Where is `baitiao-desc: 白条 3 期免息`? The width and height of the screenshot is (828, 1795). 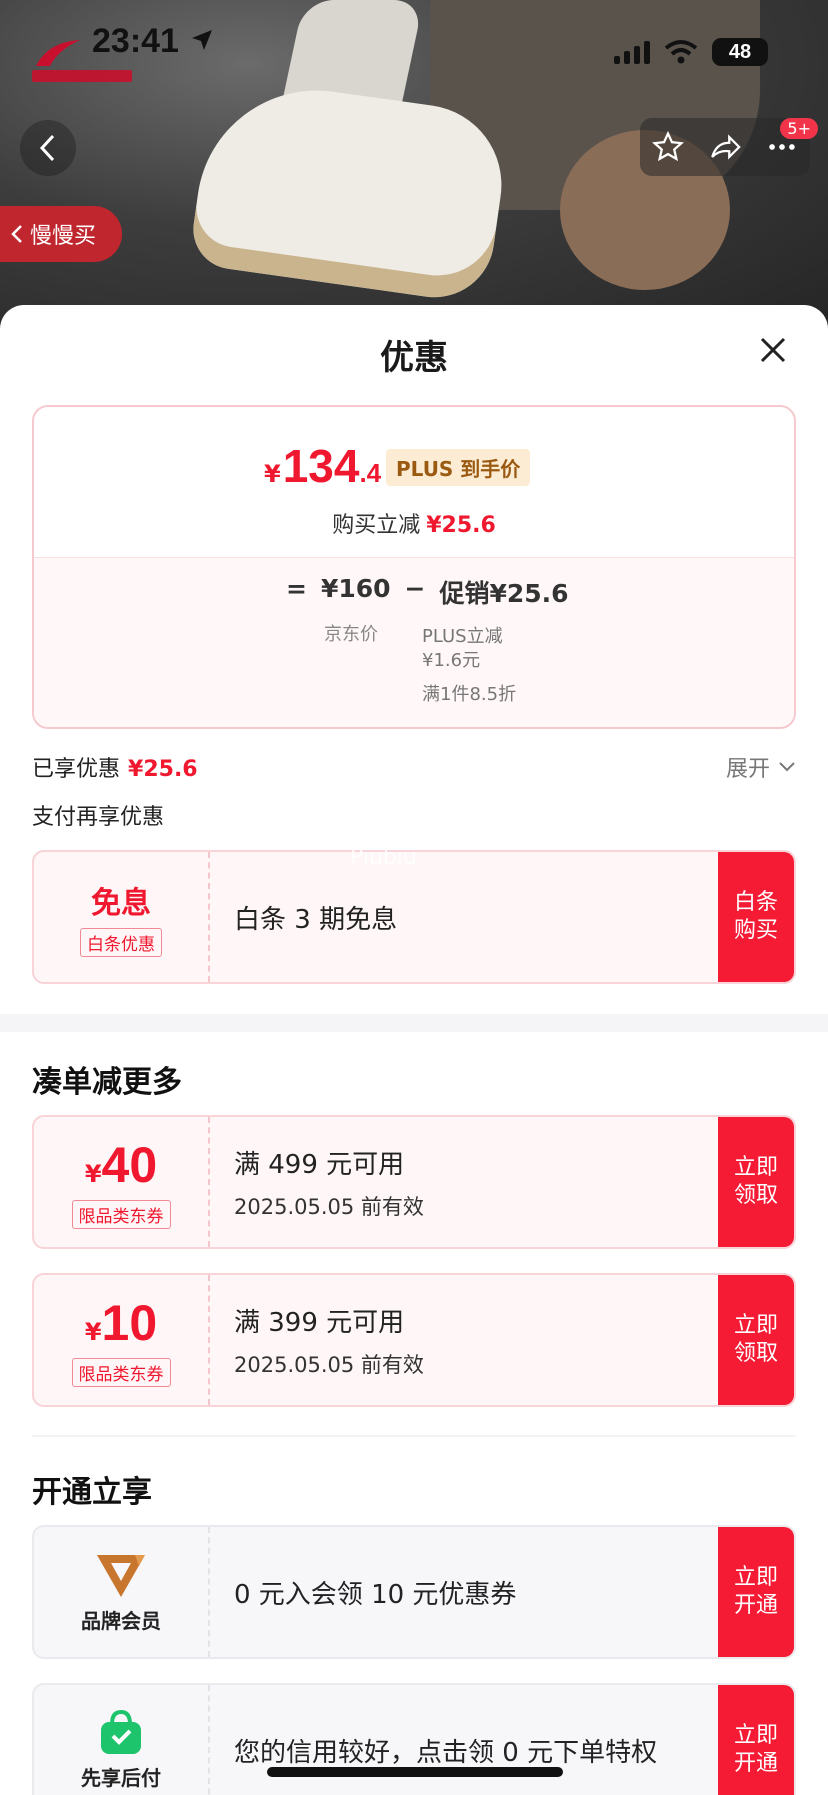 baitiao-desc: 白条 3 期免息 is located at coordinates (316, 919).